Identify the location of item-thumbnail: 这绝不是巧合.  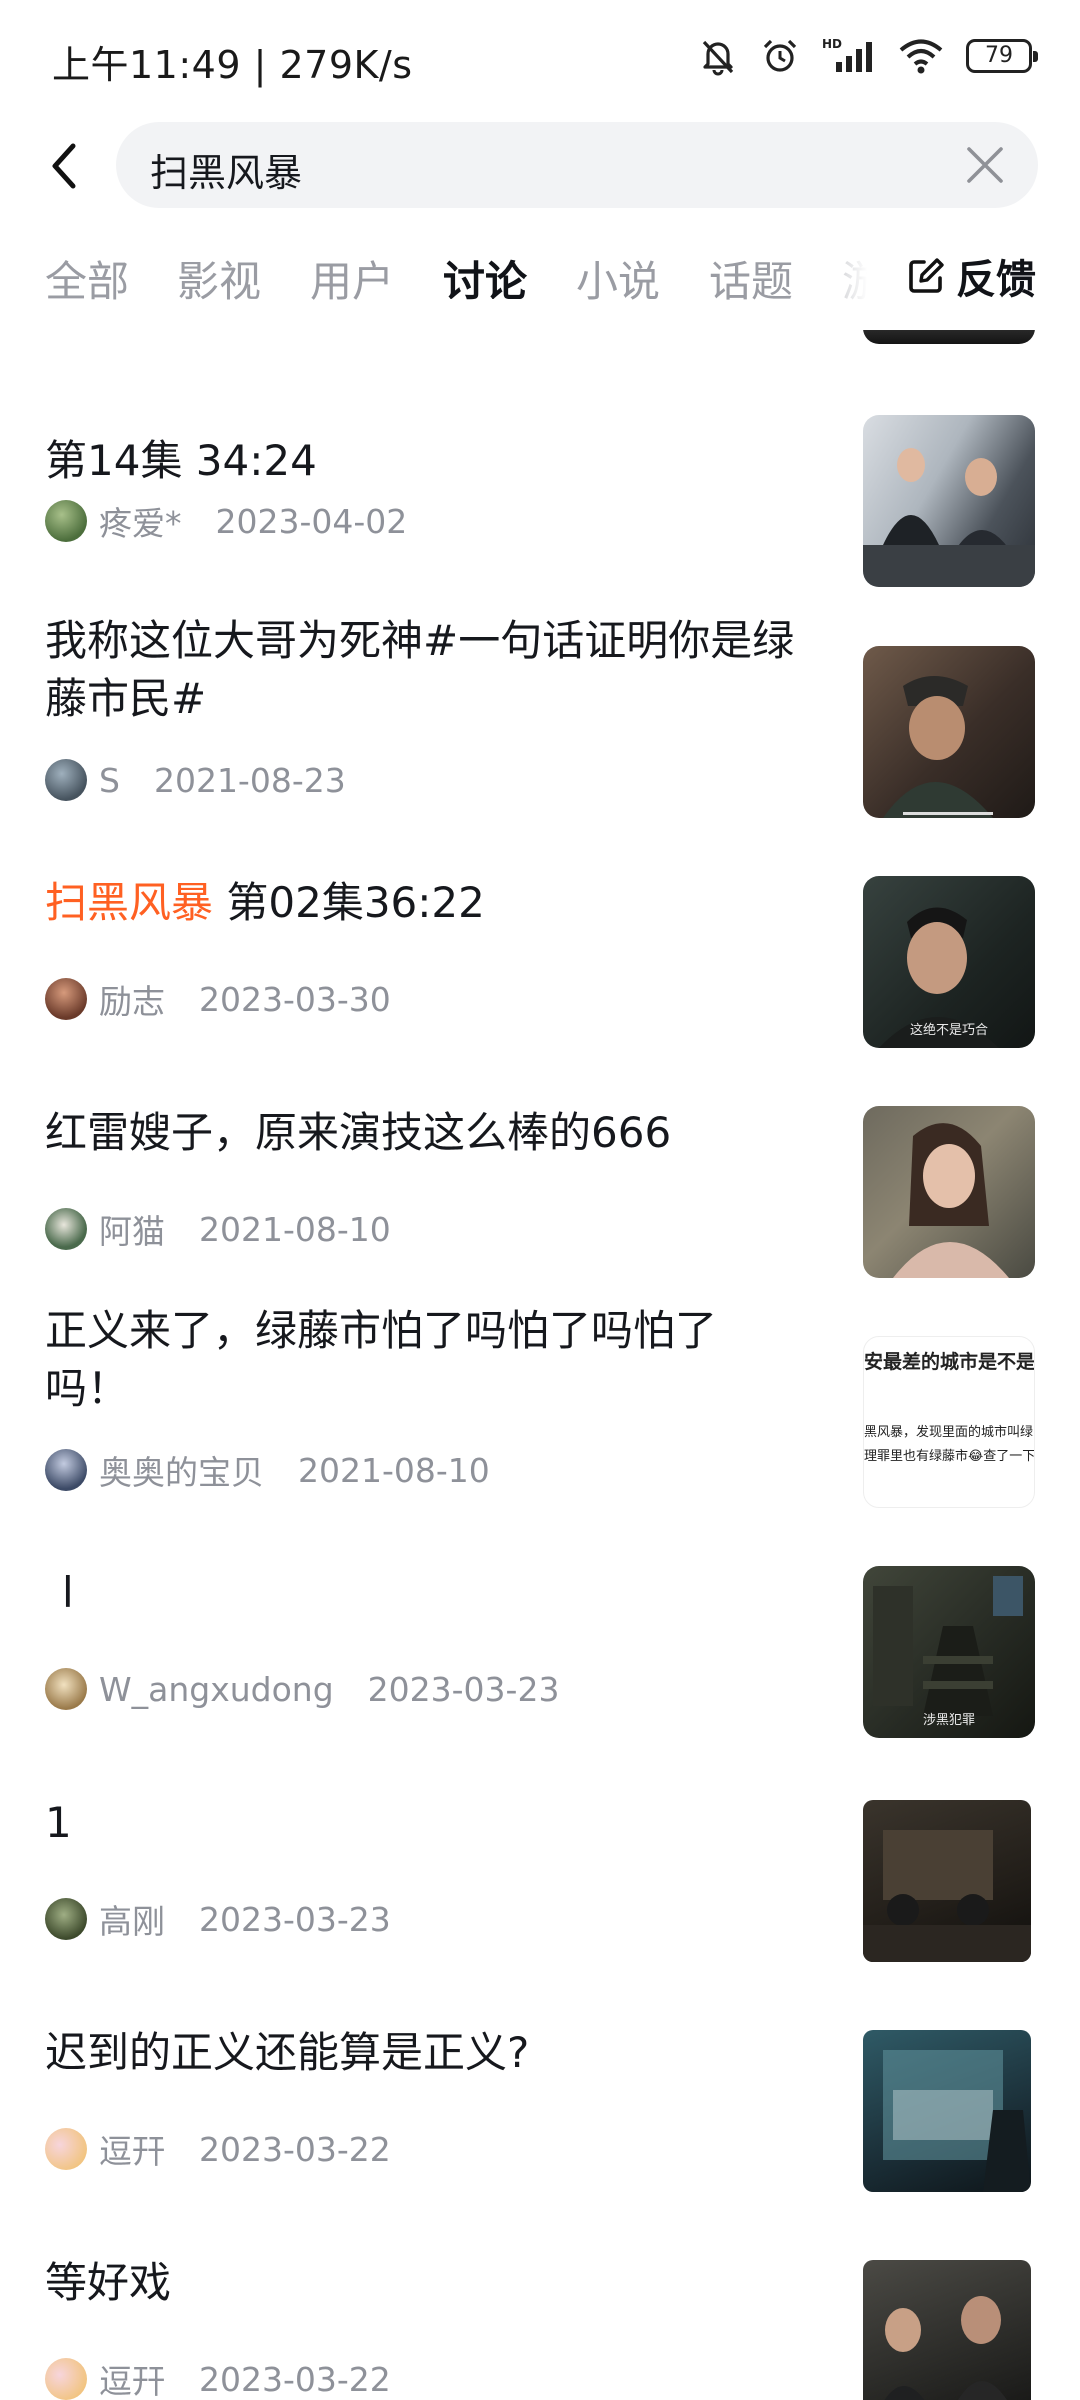
(949, 962).